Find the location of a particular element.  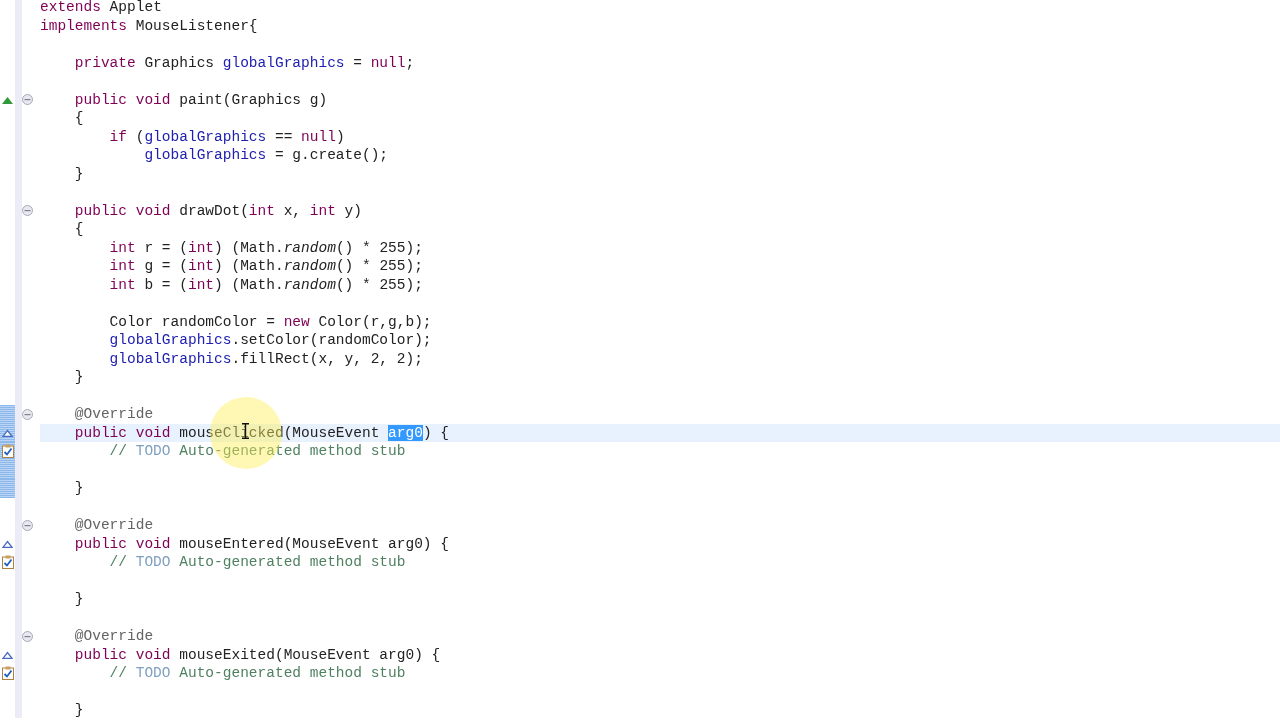

code-line: extends Applet is located at coordinates (101, 8).